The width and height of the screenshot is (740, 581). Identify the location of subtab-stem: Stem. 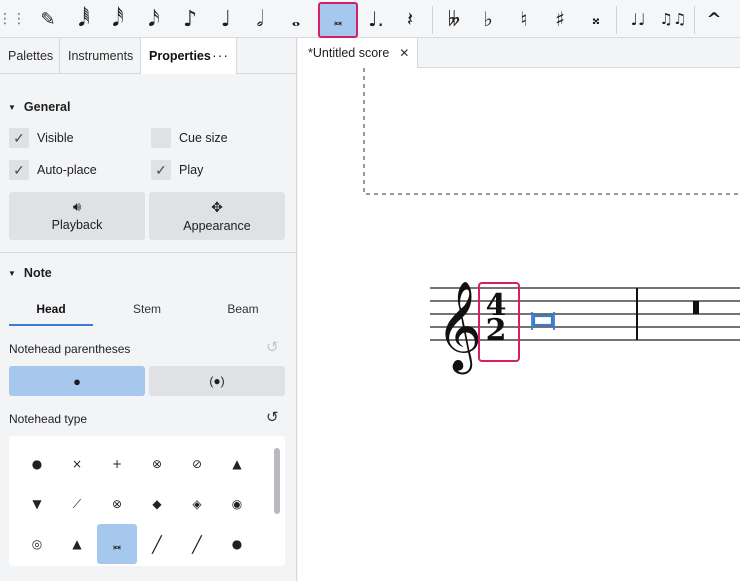
(147, 314).